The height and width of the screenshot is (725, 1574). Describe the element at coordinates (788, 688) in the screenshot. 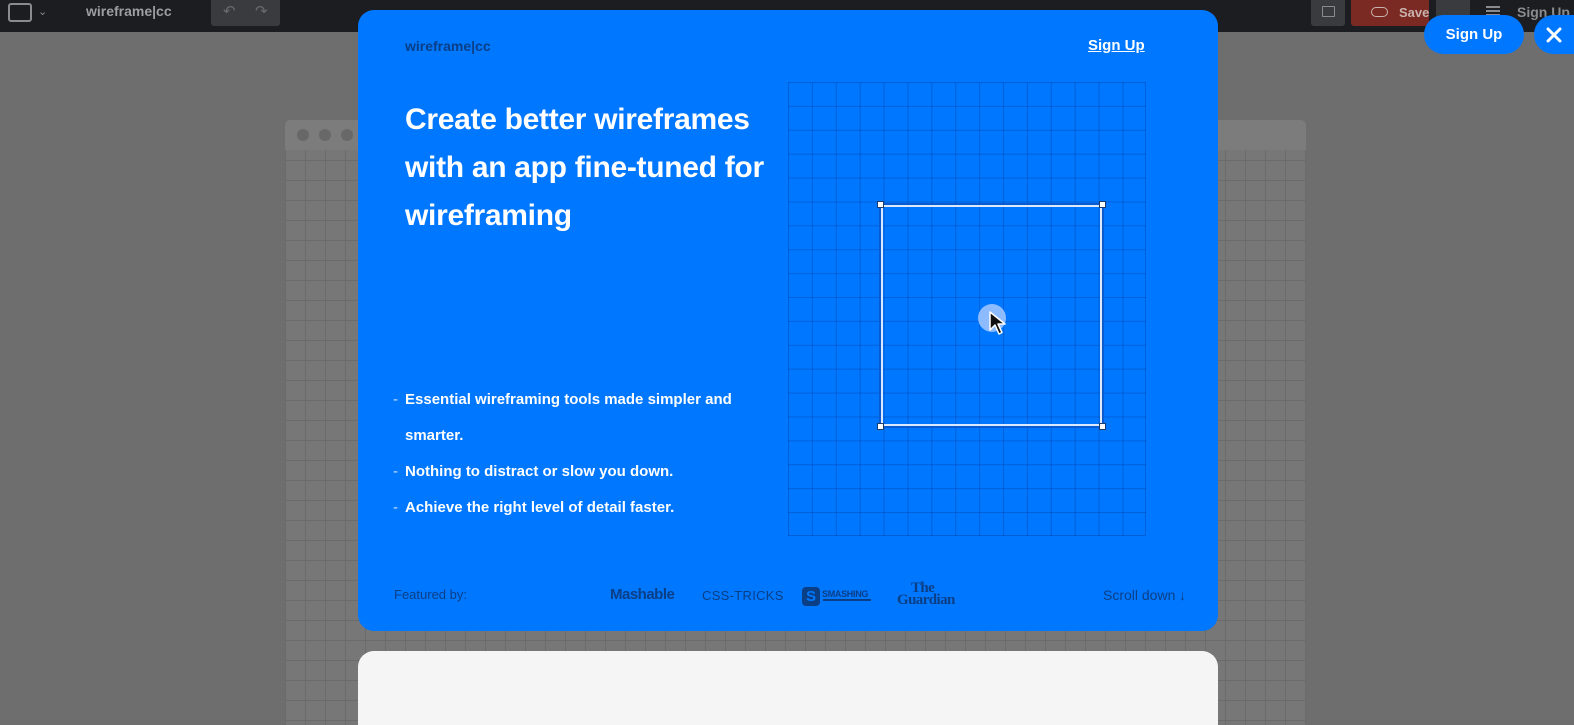

I see `next-section-card` at that location.